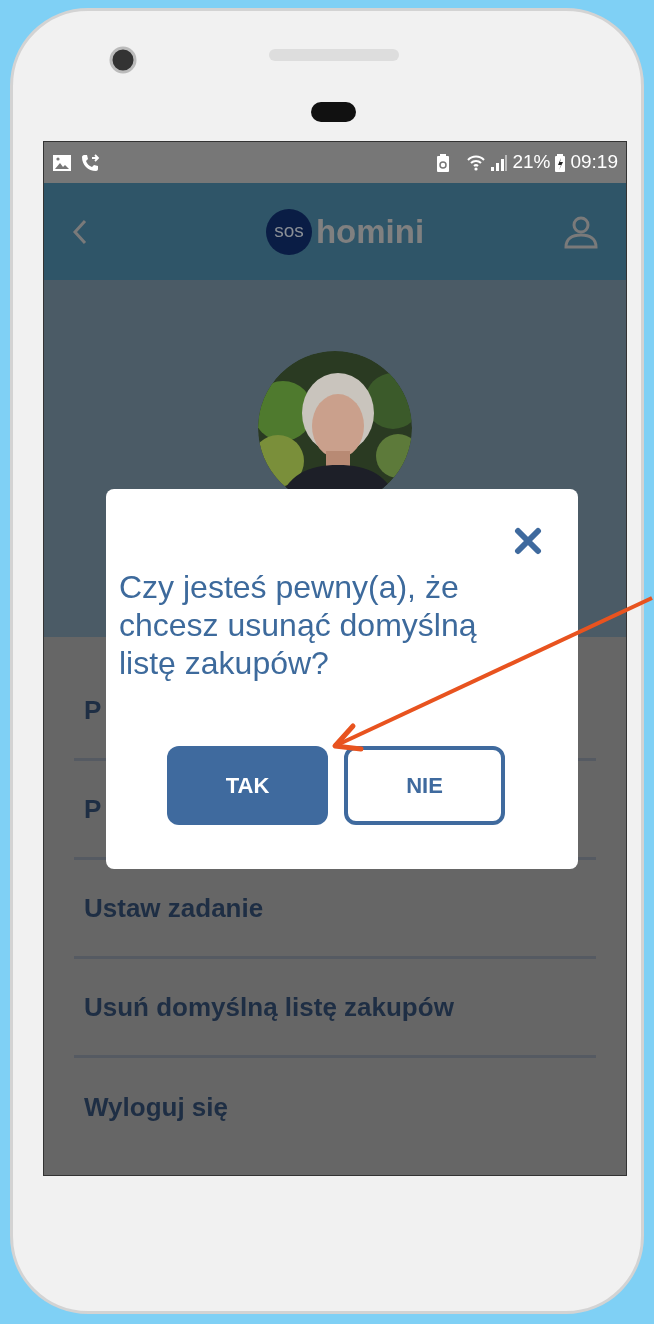  Describe the element at coordinates (560, 162) in the screenshot. I see `battery-charging-icon` at that location.